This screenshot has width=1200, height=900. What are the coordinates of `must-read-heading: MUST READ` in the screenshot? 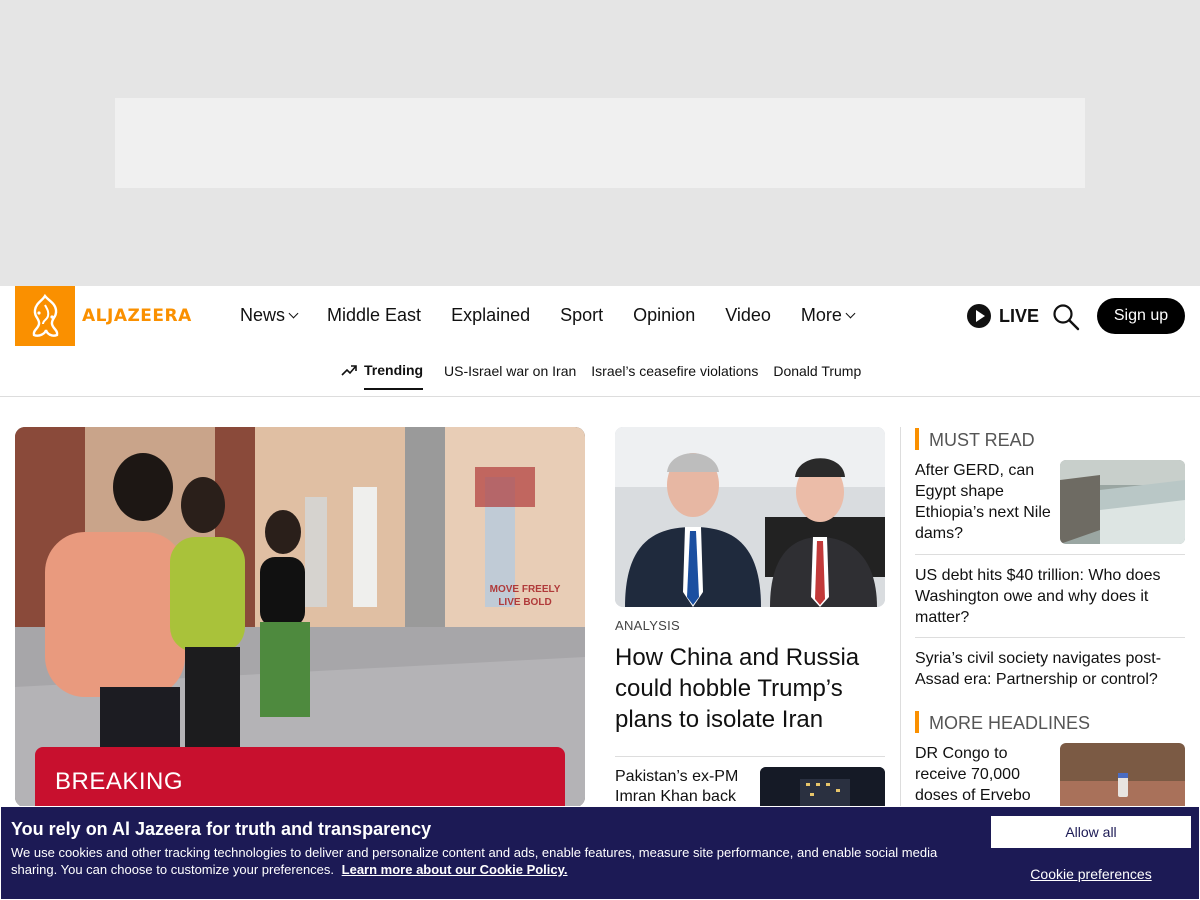 It's located at (975, 439).